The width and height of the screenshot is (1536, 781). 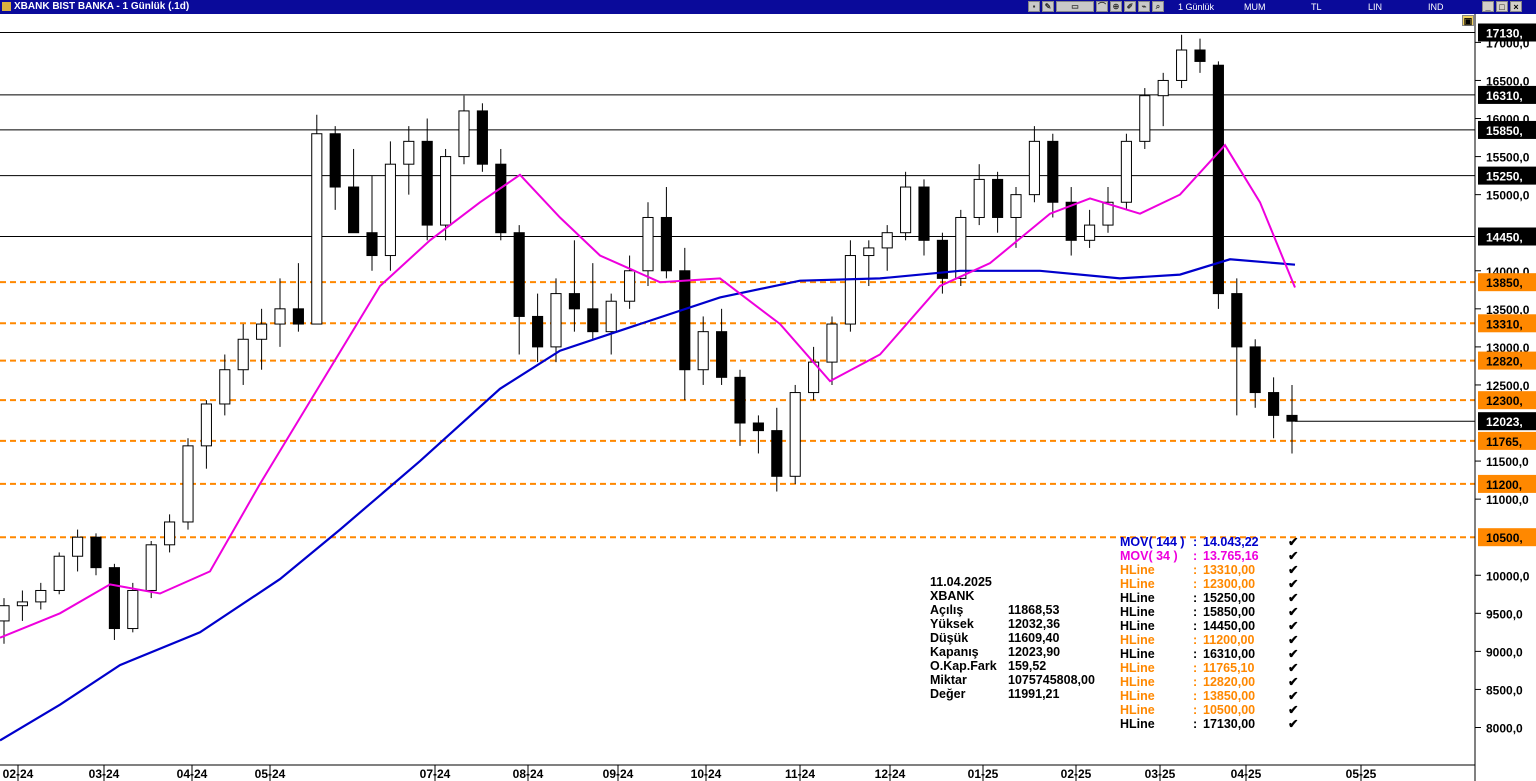 I want to click on y-tick-label: 12500,0, so click(x=1508, y=386).